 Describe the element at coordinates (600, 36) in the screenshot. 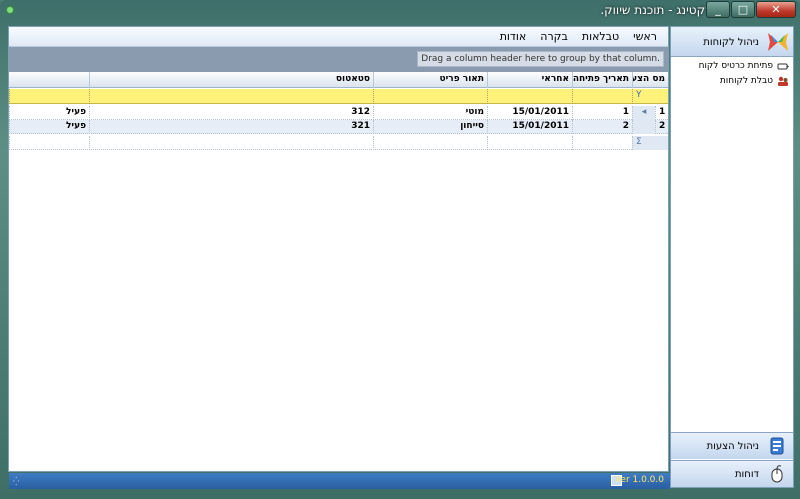

I see `menu-tables: טבלאות` at that location.